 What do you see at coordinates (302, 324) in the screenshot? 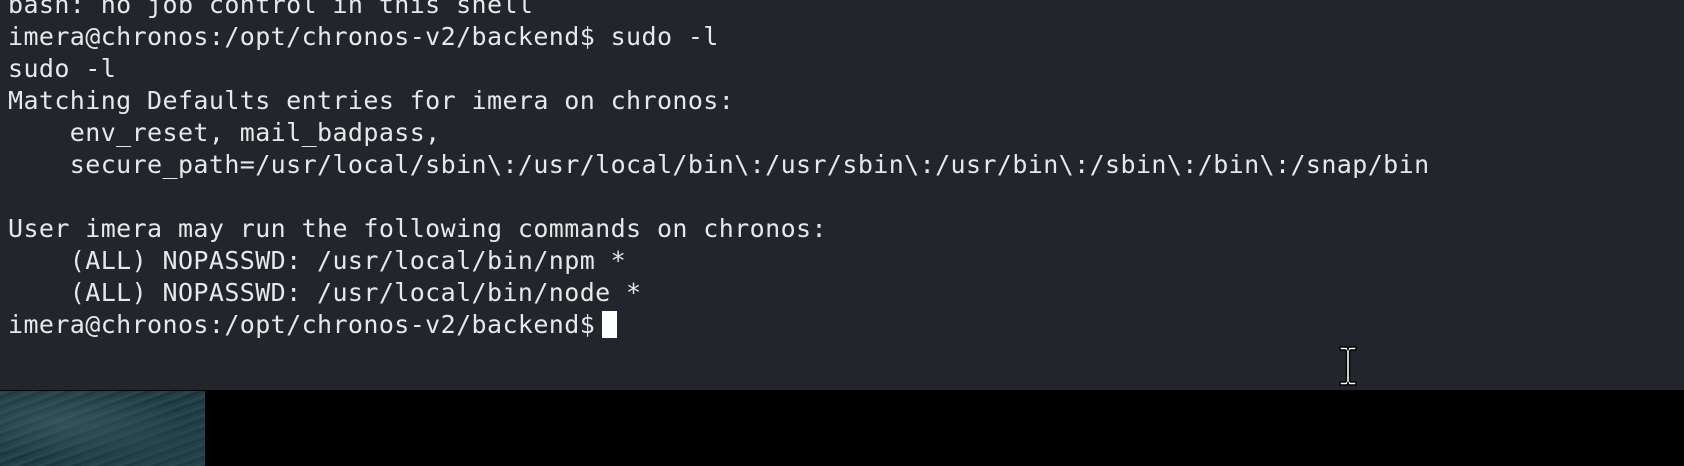
I see `shell-prompt: imera@chronos:/opt/chronos-v2/backend$` at bounding box center [302, 324].